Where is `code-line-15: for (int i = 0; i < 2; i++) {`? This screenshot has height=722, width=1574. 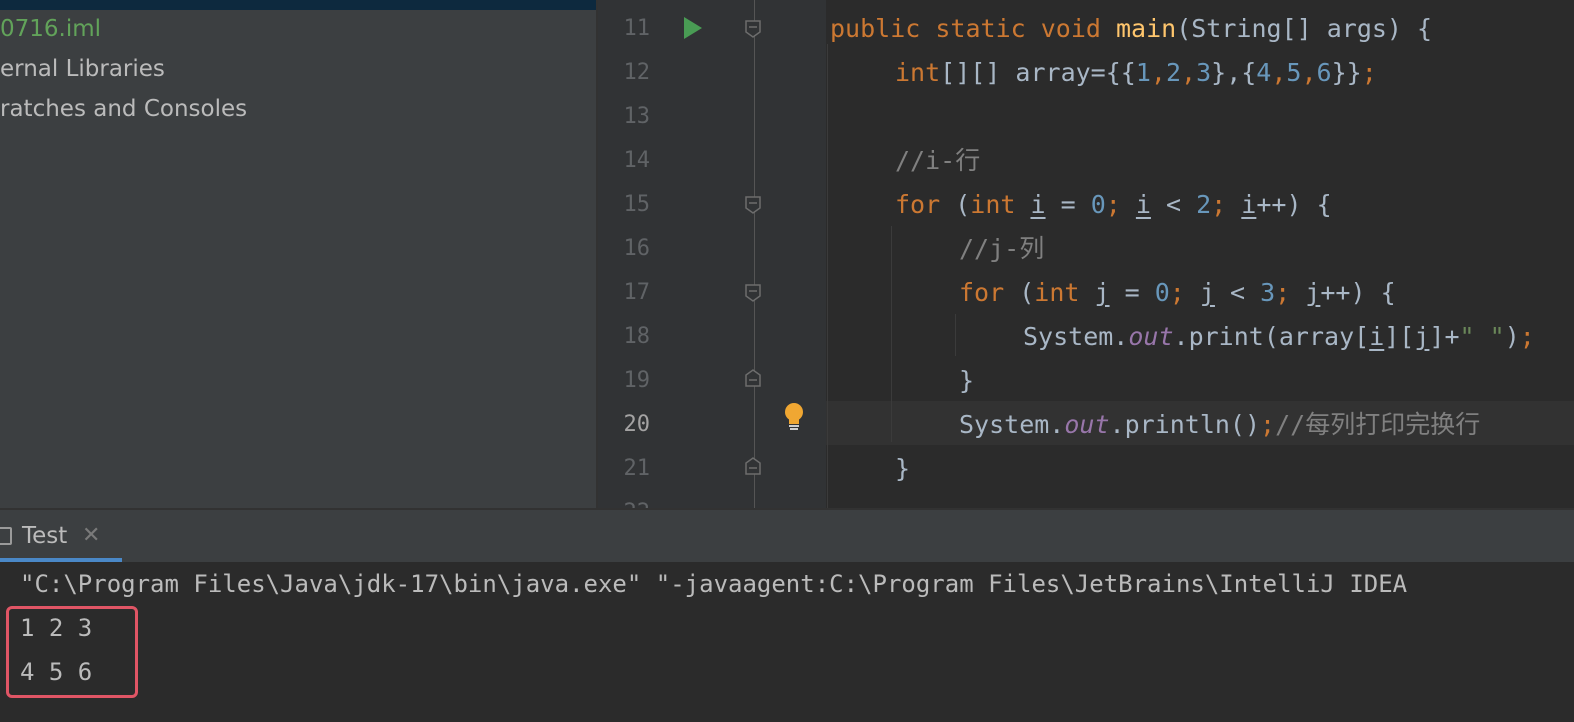
code-line-15: for (int i = 0; i < 2; i++) { is located at coordinates (1113, 204).